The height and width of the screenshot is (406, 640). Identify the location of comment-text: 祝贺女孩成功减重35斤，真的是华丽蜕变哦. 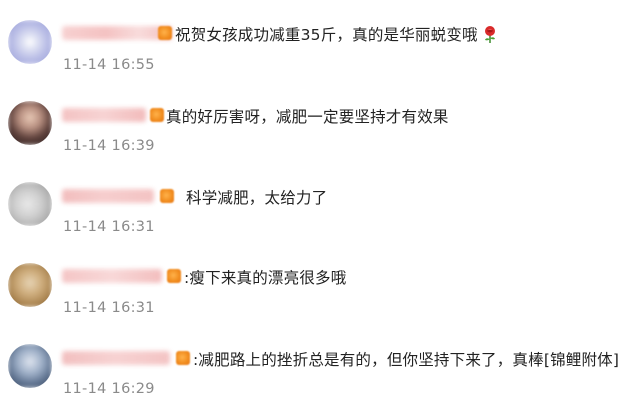
(336, 34).